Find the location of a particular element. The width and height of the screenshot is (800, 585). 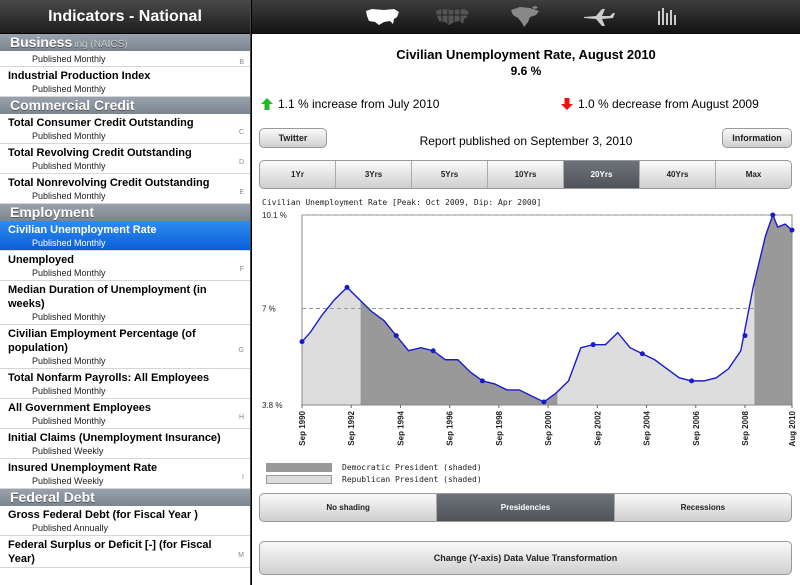

y-tick-label: 7 % is located at coordinates (269, 308).